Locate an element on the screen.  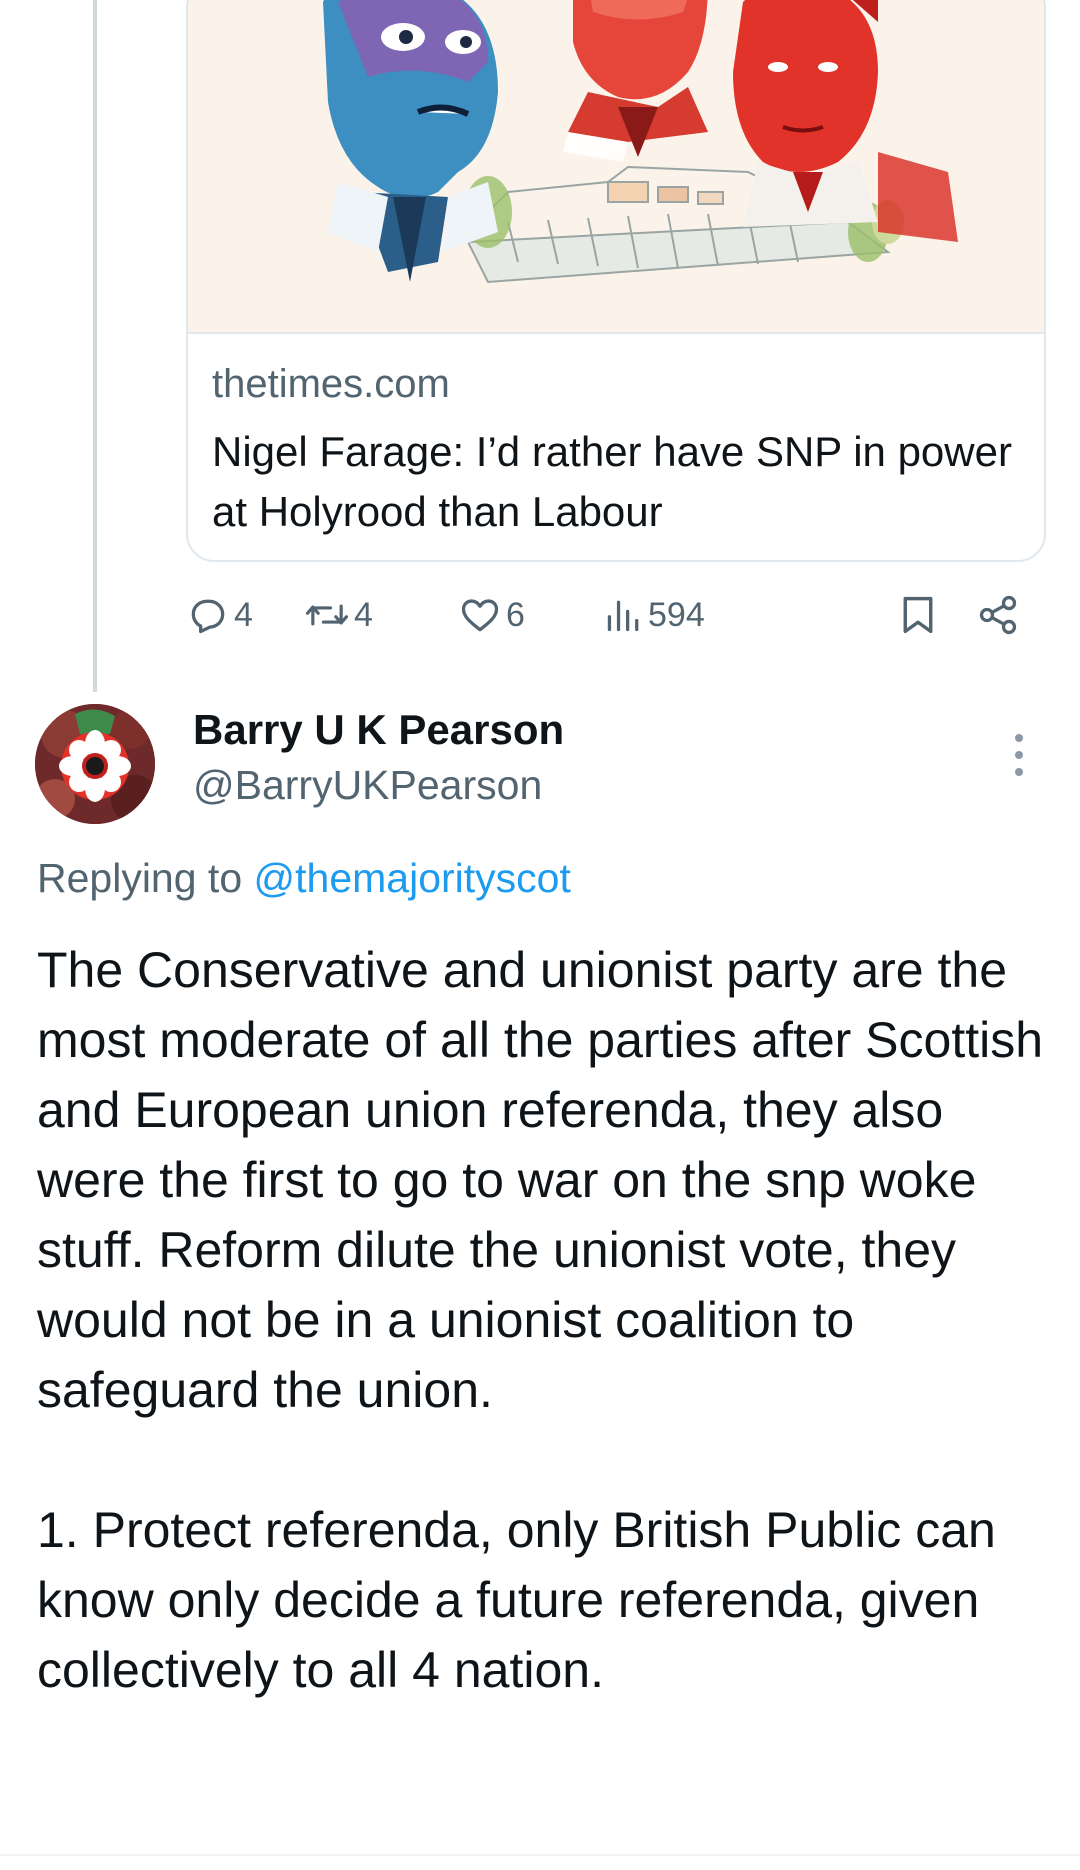
author-name: Barry U K Pearson is located at coordinates (378, 730).